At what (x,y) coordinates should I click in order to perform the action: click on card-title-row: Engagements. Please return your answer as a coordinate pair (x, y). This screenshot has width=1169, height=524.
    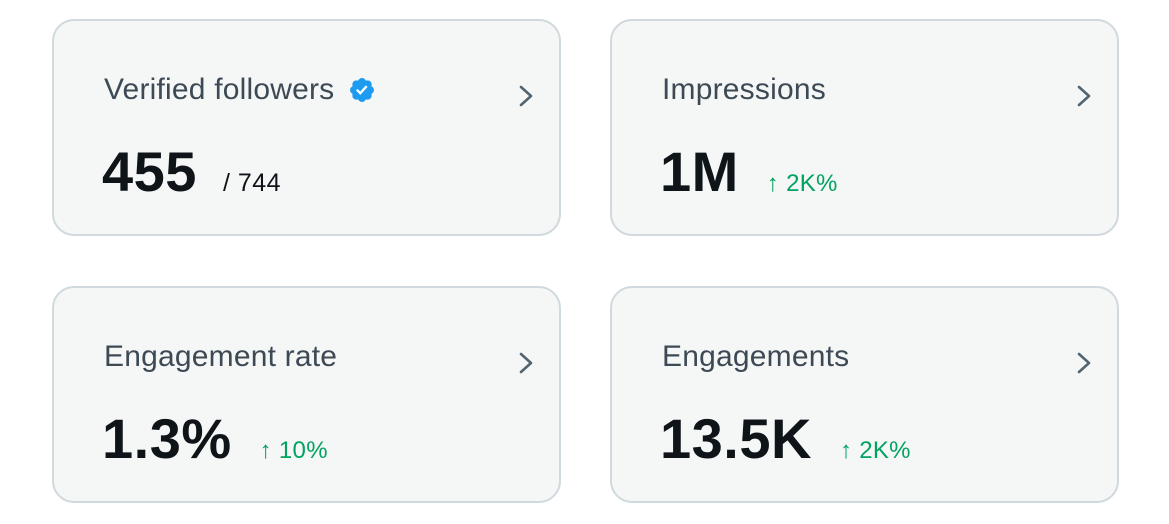
    Looking at the image, I should click on (755, 357).